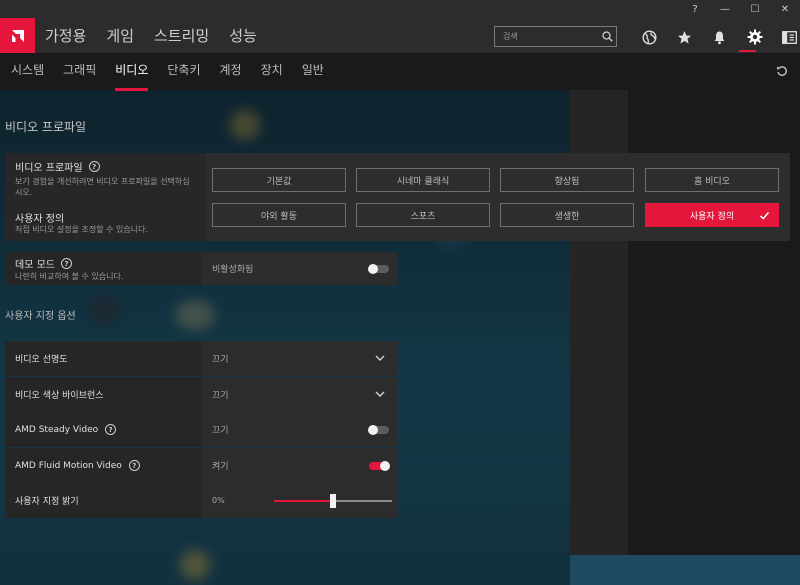 The image size is (800, 585). What do you see at coordinates (378, 430) in the screenshot?
I see `steady-video-toggle` at bounding box center [378, 430].